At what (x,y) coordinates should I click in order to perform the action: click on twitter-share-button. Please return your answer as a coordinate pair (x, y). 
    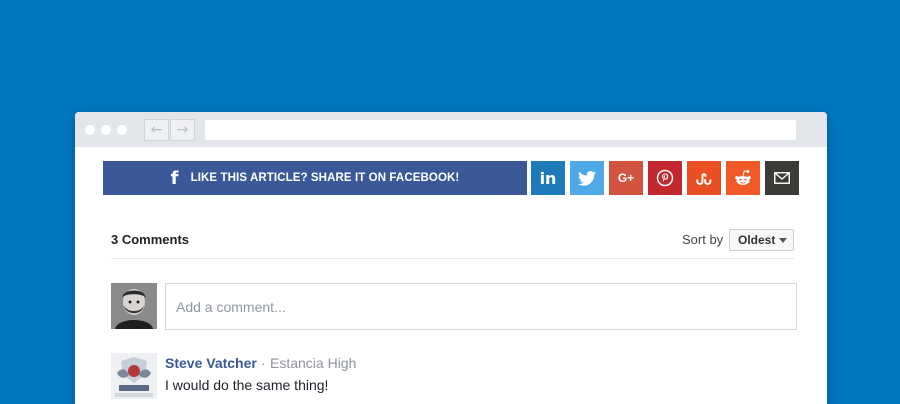
    Looking at the image, I should click on (587, 178).